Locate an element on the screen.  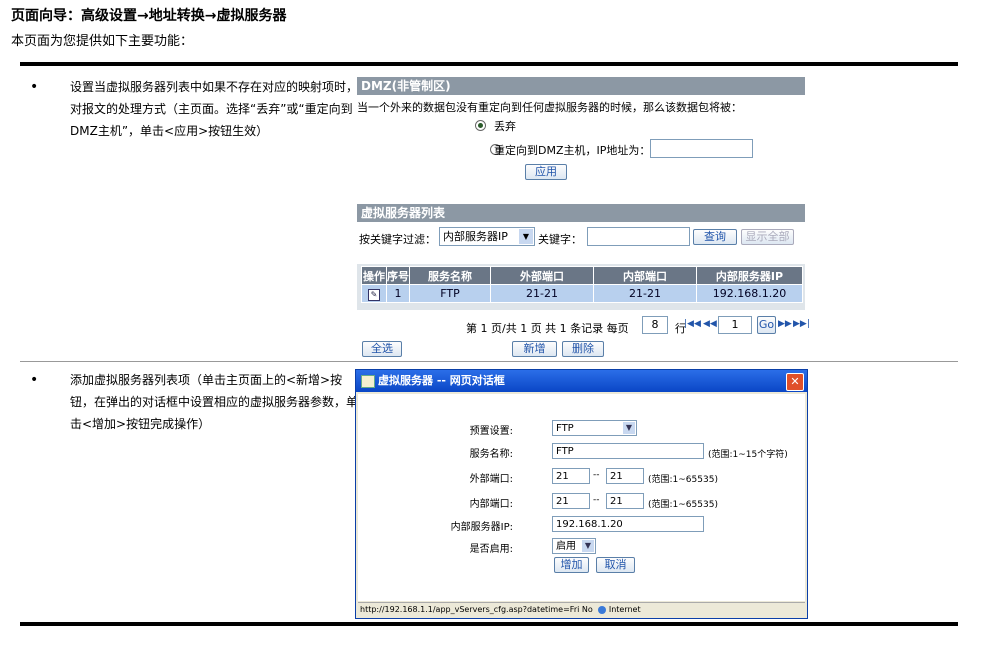
enable-label: 是否启用: is located at coordinates (491, 549).